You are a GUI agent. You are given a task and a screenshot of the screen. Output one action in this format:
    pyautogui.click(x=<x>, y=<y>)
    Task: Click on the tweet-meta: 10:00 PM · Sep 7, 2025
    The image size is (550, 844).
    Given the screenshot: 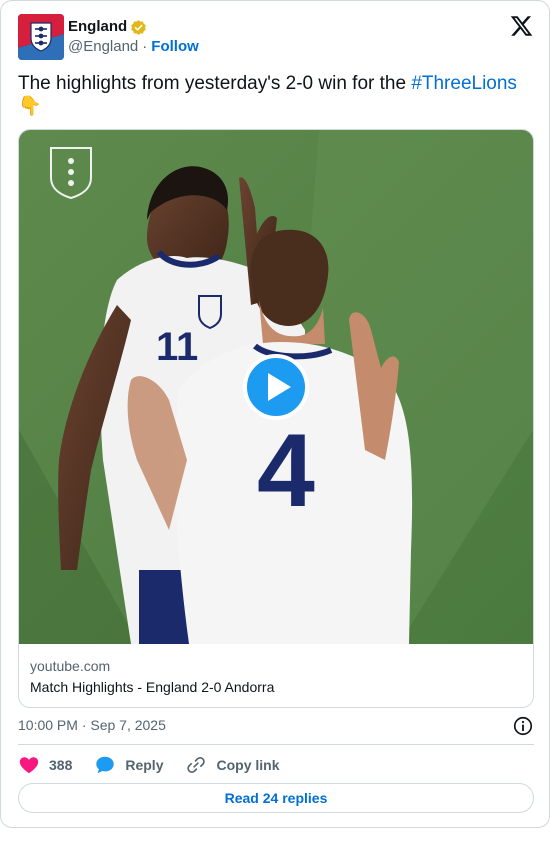 What is the action you would take?
    pyautogui.click(x=276, y=726)
    